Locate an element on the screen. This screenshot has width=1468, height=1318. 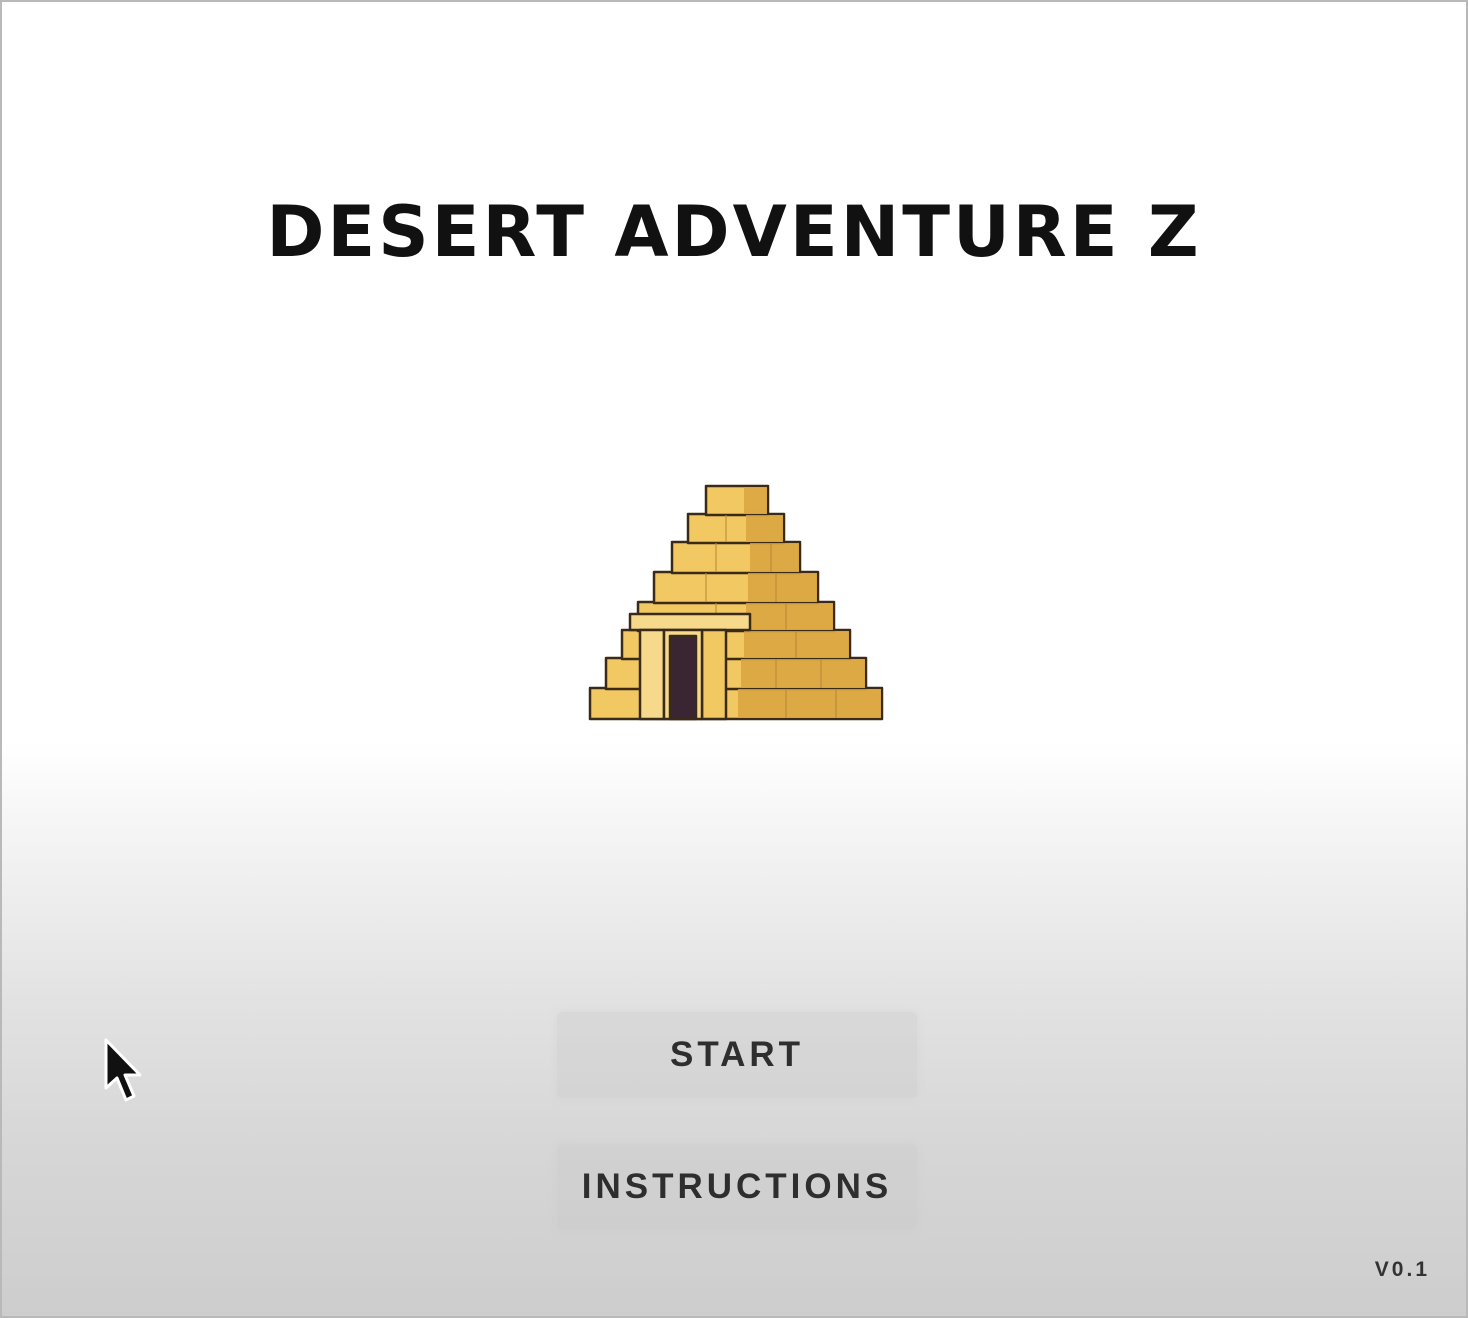
start-button: START is located at coordinates (737, 1055).